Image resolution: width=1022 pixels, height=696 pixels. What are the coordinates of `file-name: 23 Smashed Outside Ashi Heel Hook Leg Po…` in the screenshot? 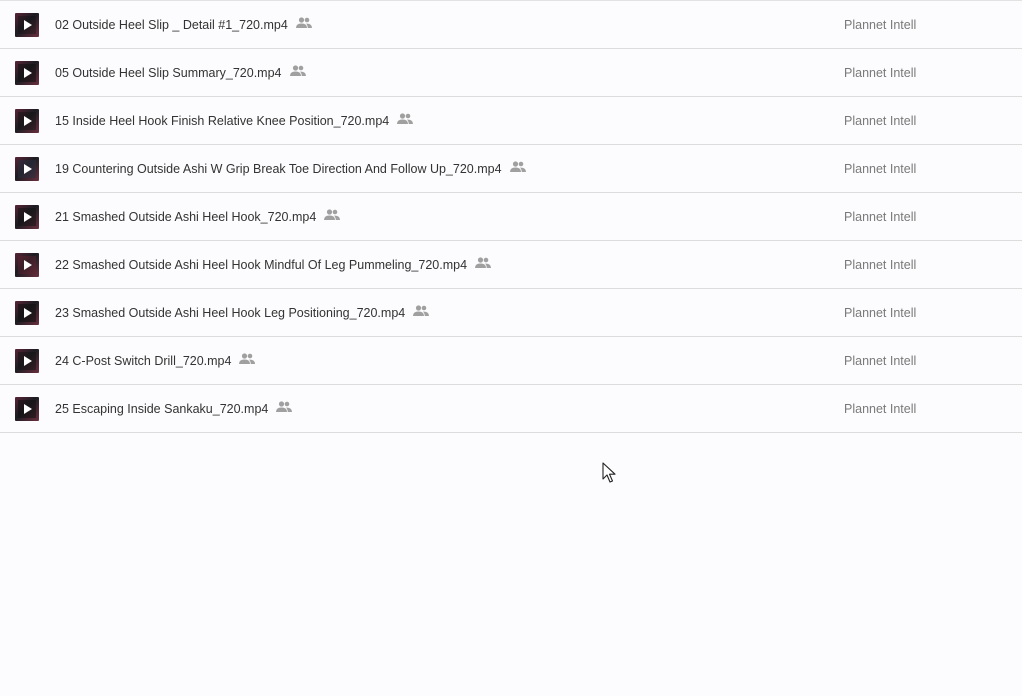 It's located at (242, 313).